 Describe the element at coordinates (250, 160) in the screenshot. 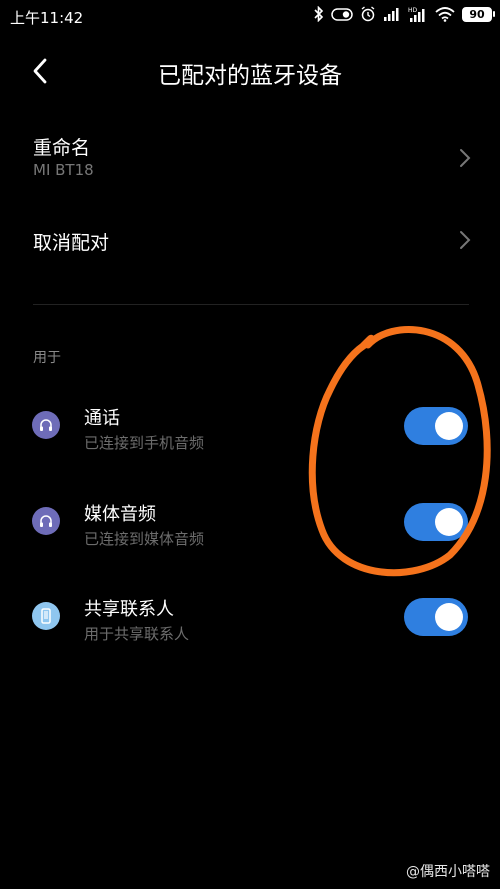

I see `rename-row: 重命名 MI BT18` at that location.